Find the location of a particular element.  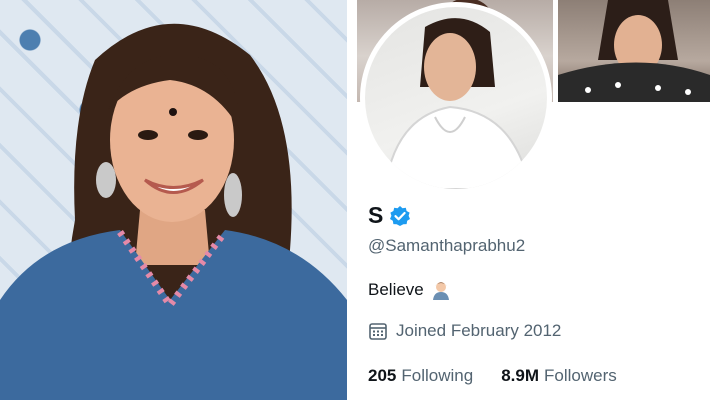

following-link: 205 Following is located at coordinates (420, 376).